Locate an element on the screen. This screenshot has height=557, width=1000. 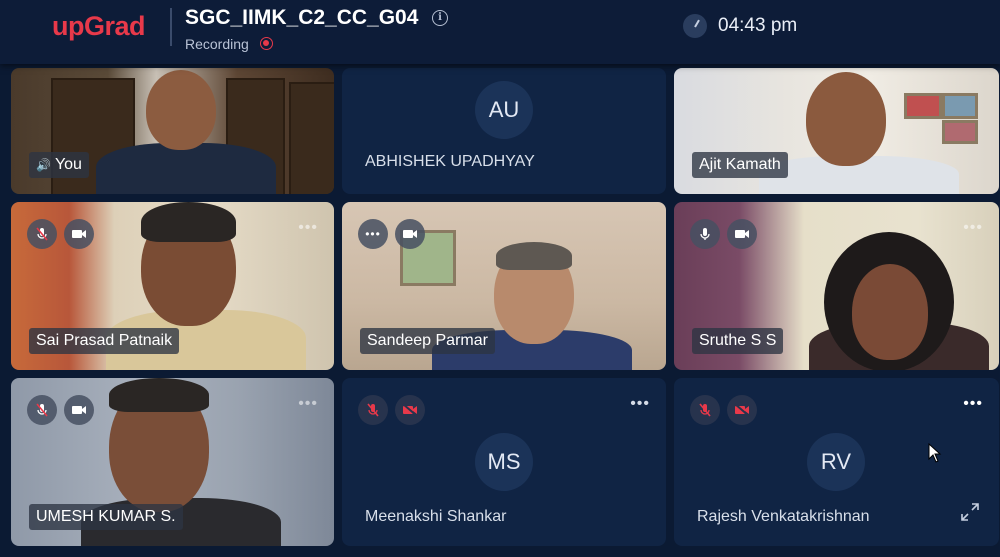
participant-tile-abhishek: AU ABHISHEK UPADHYAY is located at coordinates (504, 131).